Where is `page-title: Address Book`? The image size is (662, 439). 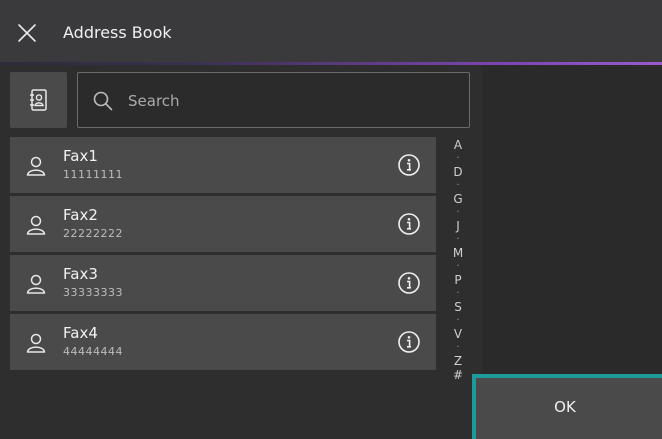 page-title: Address Book is located at coordinates (117, 32).